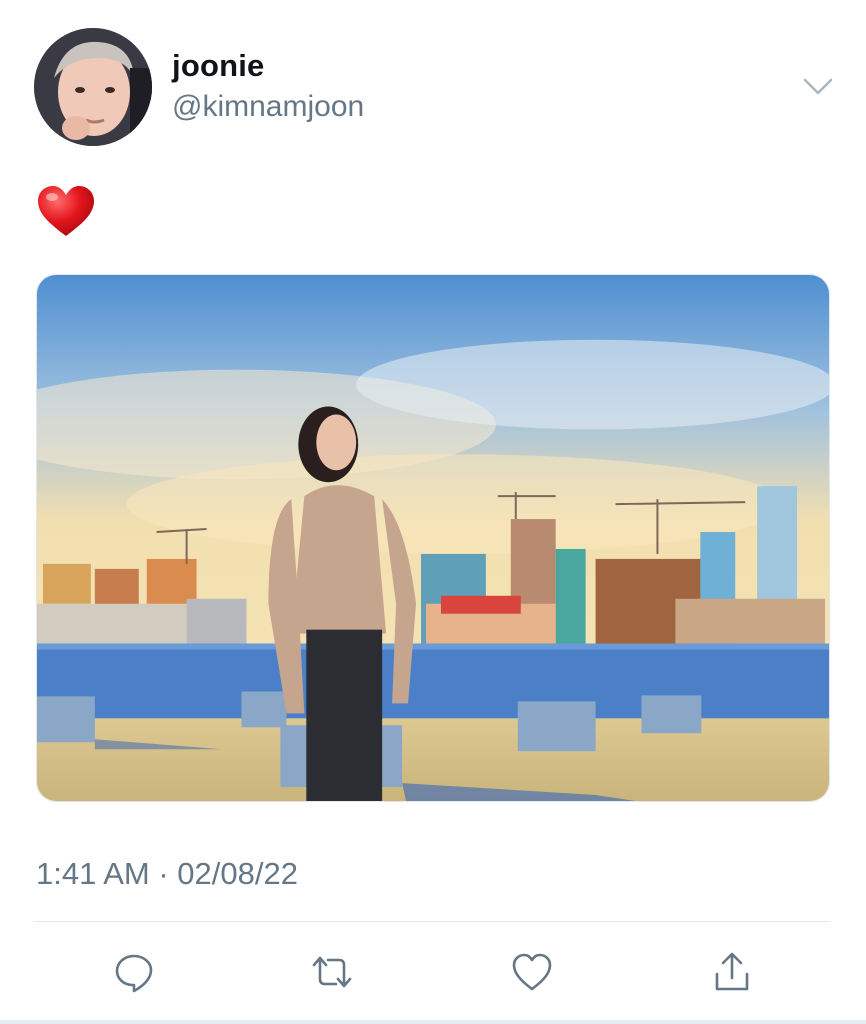 The height and width of the screenshot is (1024, 866). I want to click on reply-button, so click(134, 972).